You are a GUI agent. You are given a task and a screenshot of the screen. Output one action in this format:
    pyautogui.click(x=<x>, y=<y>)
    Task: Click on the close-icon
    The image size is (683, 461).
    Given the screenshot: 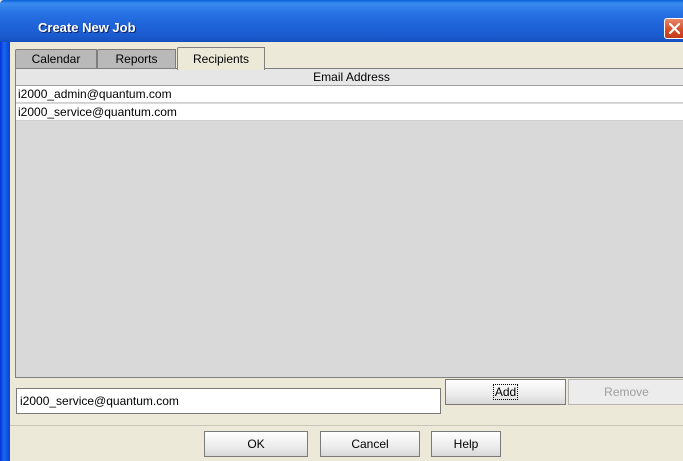 What is the action you would take?
    pyautogui.click(x=674, y=28)
    